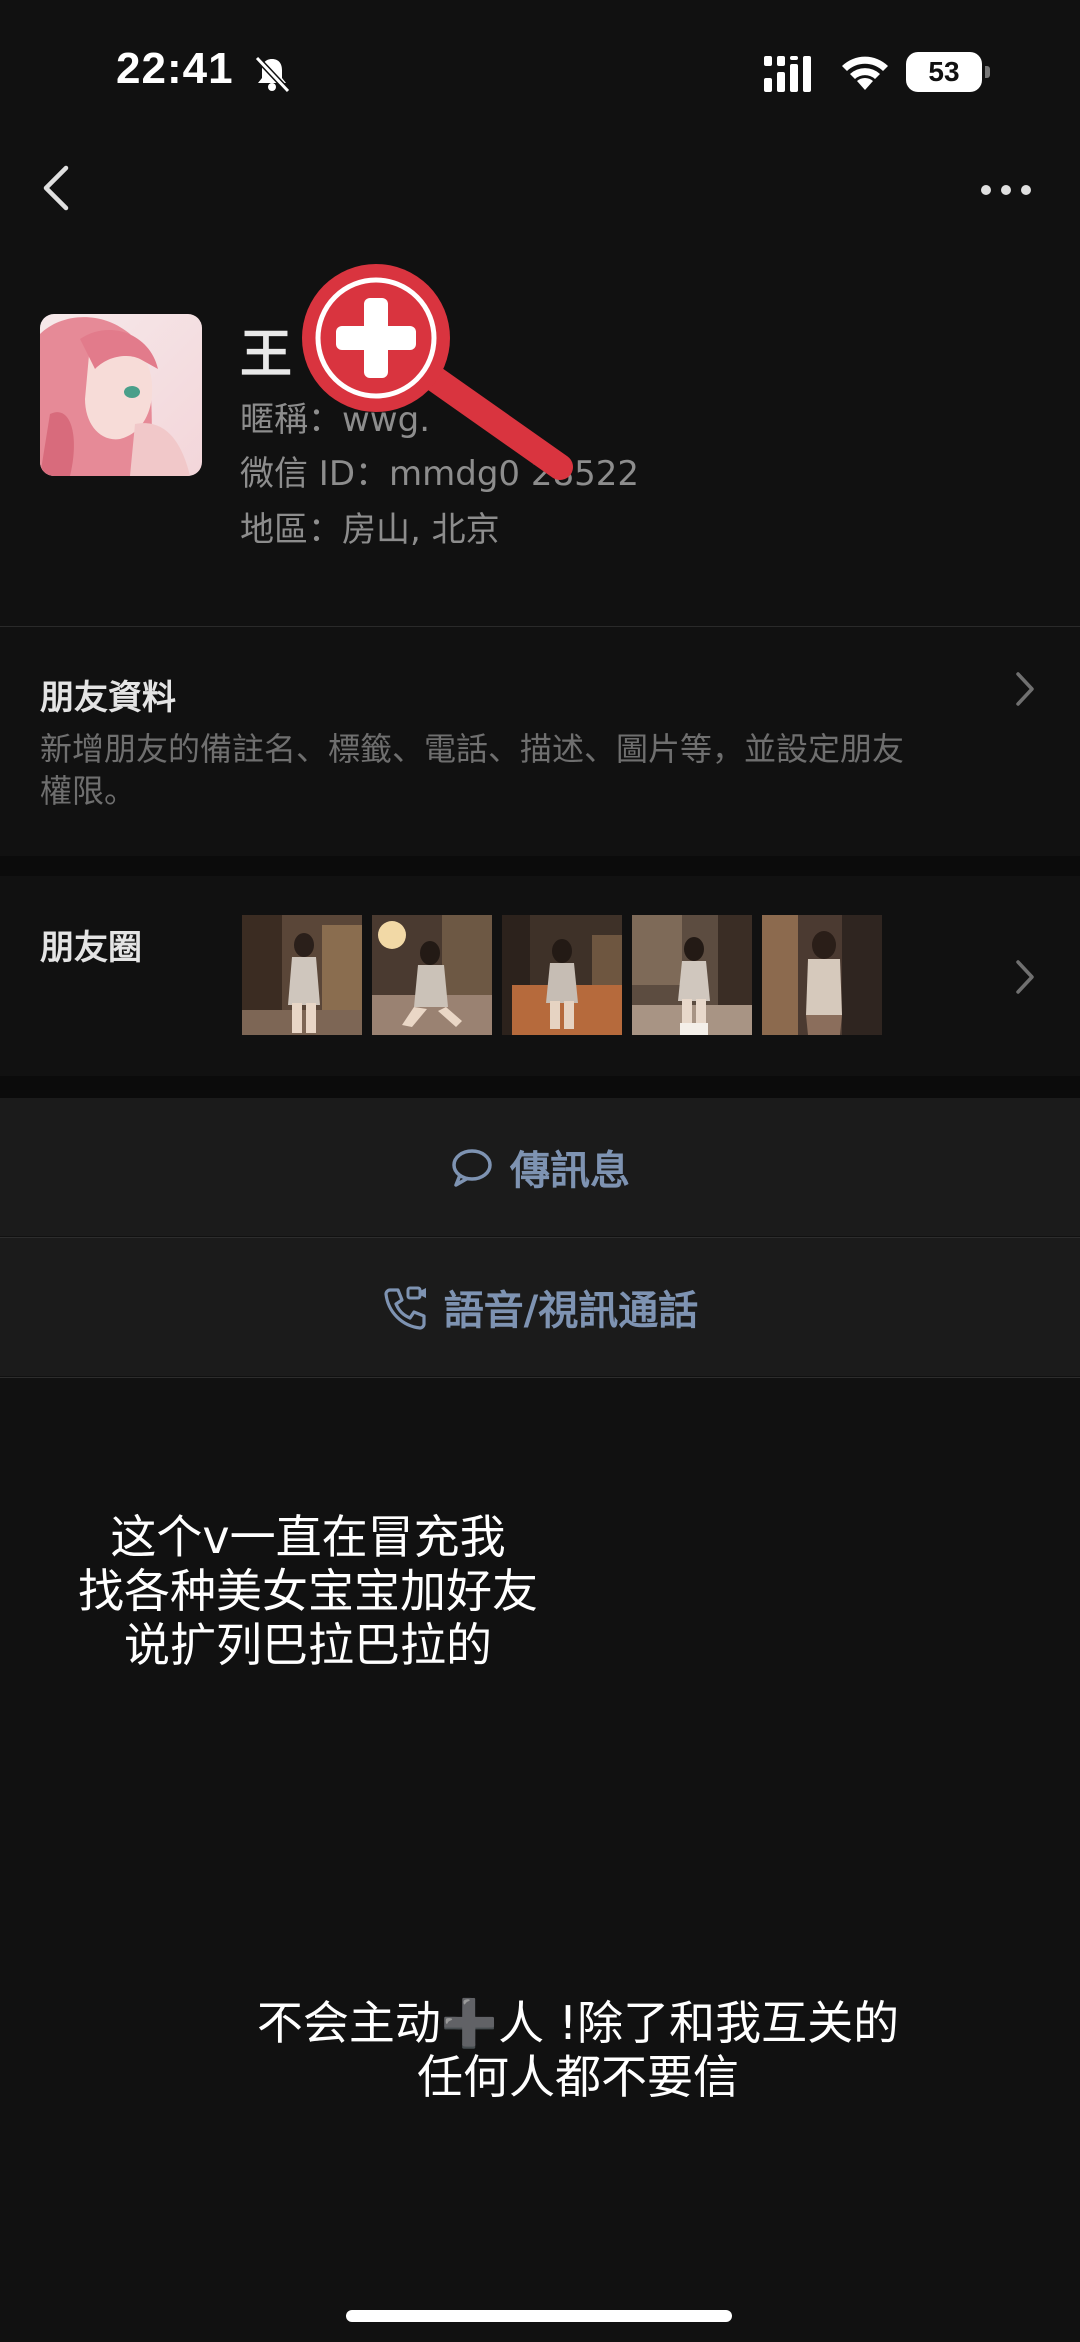 The width and height of the screenshot is (1080, 2342). Describe the element at coordinates (472, 749) in the screenshot. I see `friend-info-desc-line1: 新增朋友的備註名、標籤、電話、描述、圖片等，並設定朋友` at that location.